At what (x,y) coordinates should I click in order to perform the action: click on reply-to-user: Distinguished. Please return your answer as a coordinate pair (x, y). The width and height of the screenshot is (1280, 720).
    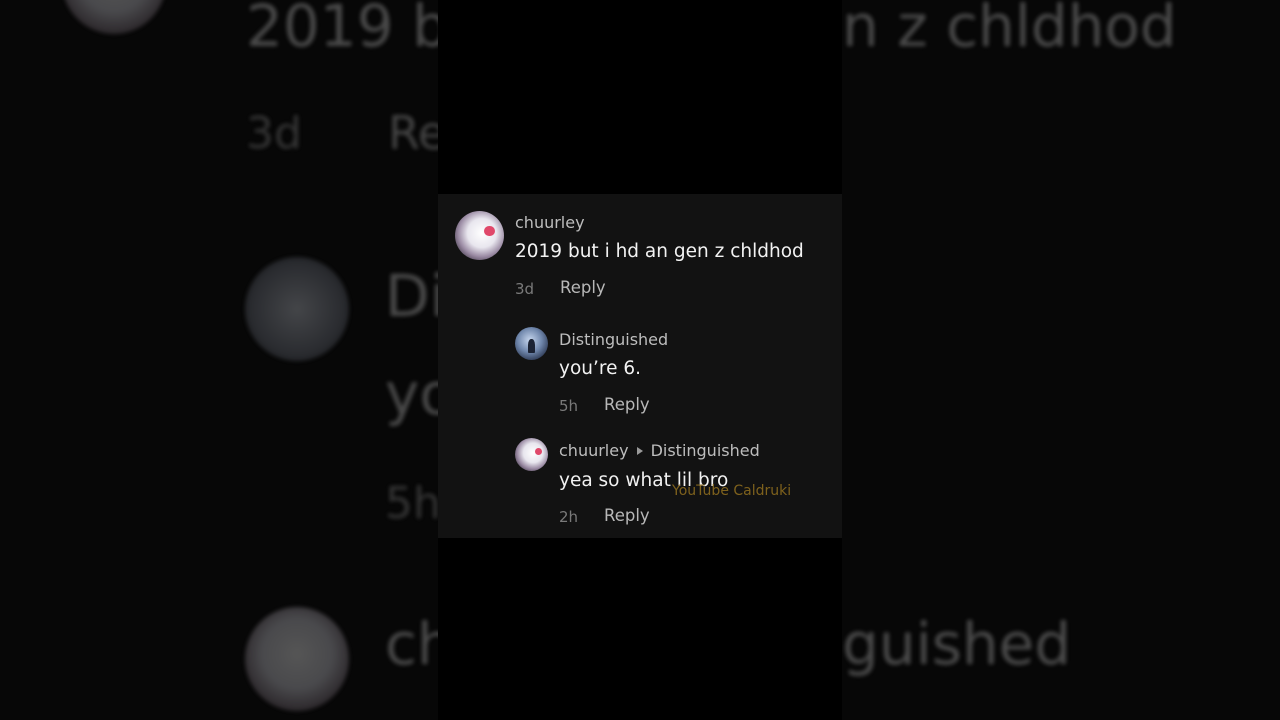
    Looking at the image, I should click on (705, 450).